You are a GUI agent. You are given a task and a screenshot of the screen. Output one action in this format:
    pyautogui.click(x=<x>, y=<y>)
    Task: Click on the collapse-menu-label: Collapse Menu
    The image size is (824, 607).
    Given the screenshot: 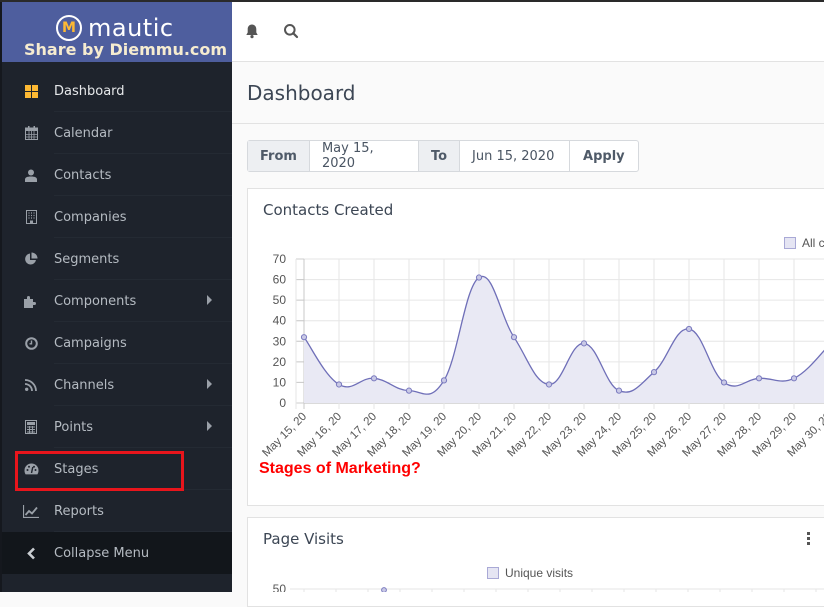 What is the action you would take?
    pyautogui.click(x=102, y=553)
    